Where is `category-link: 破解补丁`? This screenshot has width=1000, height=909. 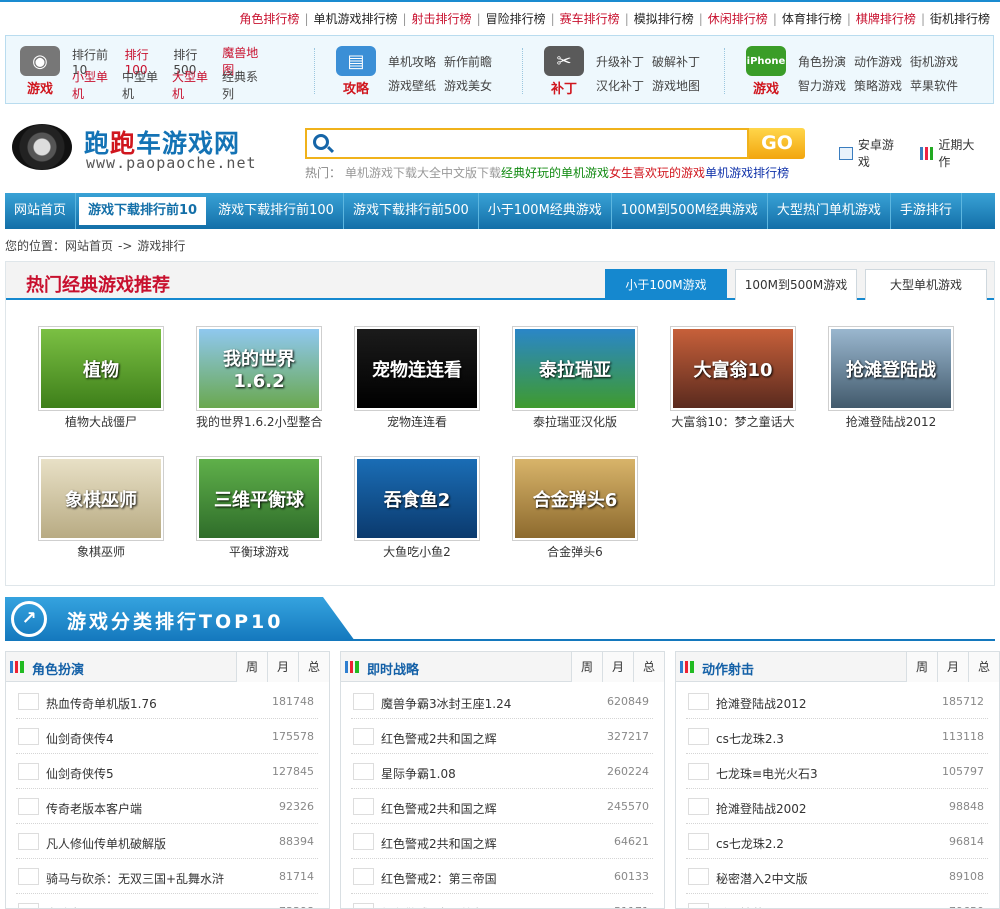
category-link: 破解补丁 is located at coordinates (676, 61).